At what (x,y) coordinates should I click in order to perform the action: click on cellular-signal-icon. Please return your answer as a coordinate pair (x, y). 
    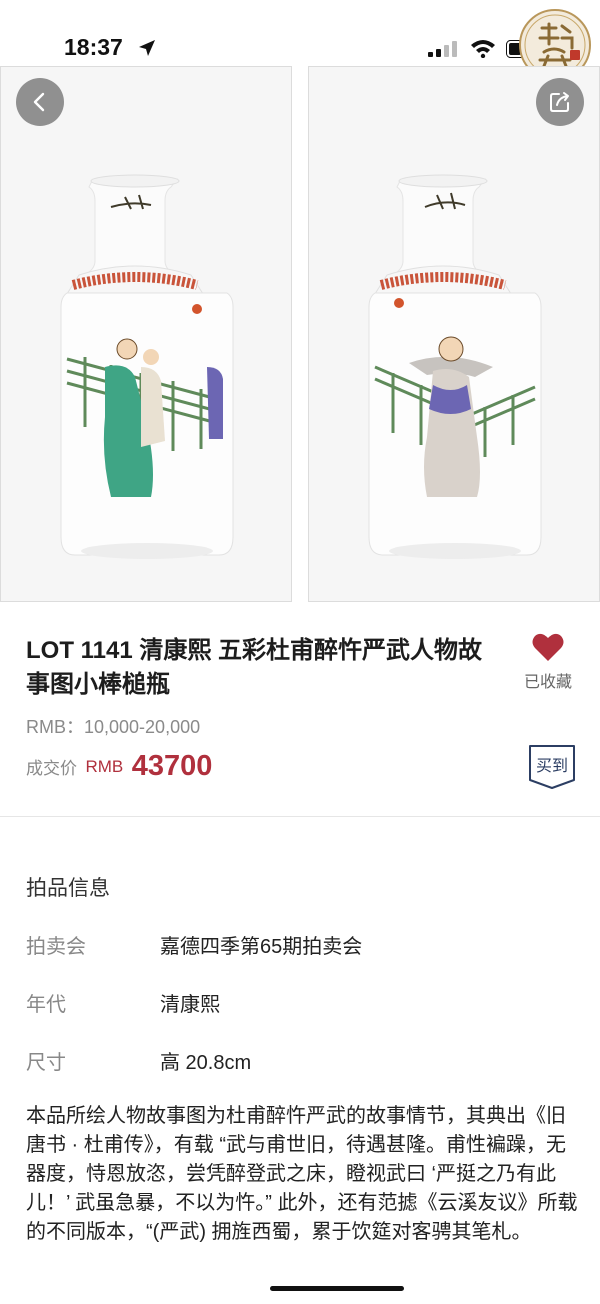
    Looking at the image, I should click on (442, 49).